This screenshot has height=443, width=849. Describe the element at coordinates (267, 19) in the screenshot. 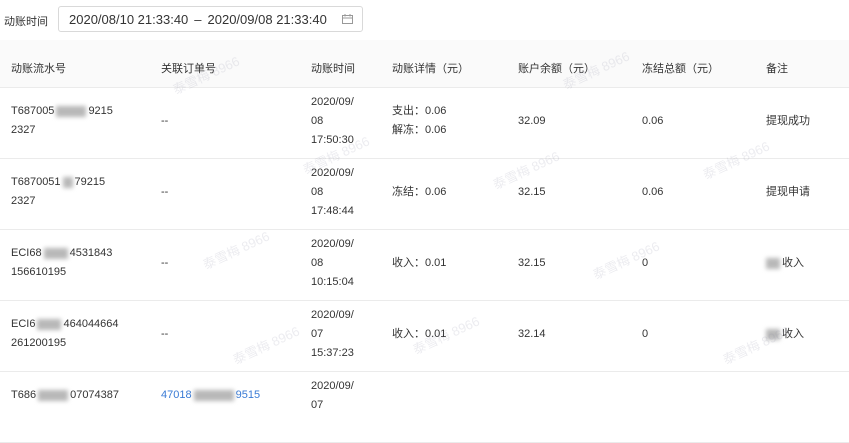

I see `end-date: 2020/09/08 21:33:40` at that location.